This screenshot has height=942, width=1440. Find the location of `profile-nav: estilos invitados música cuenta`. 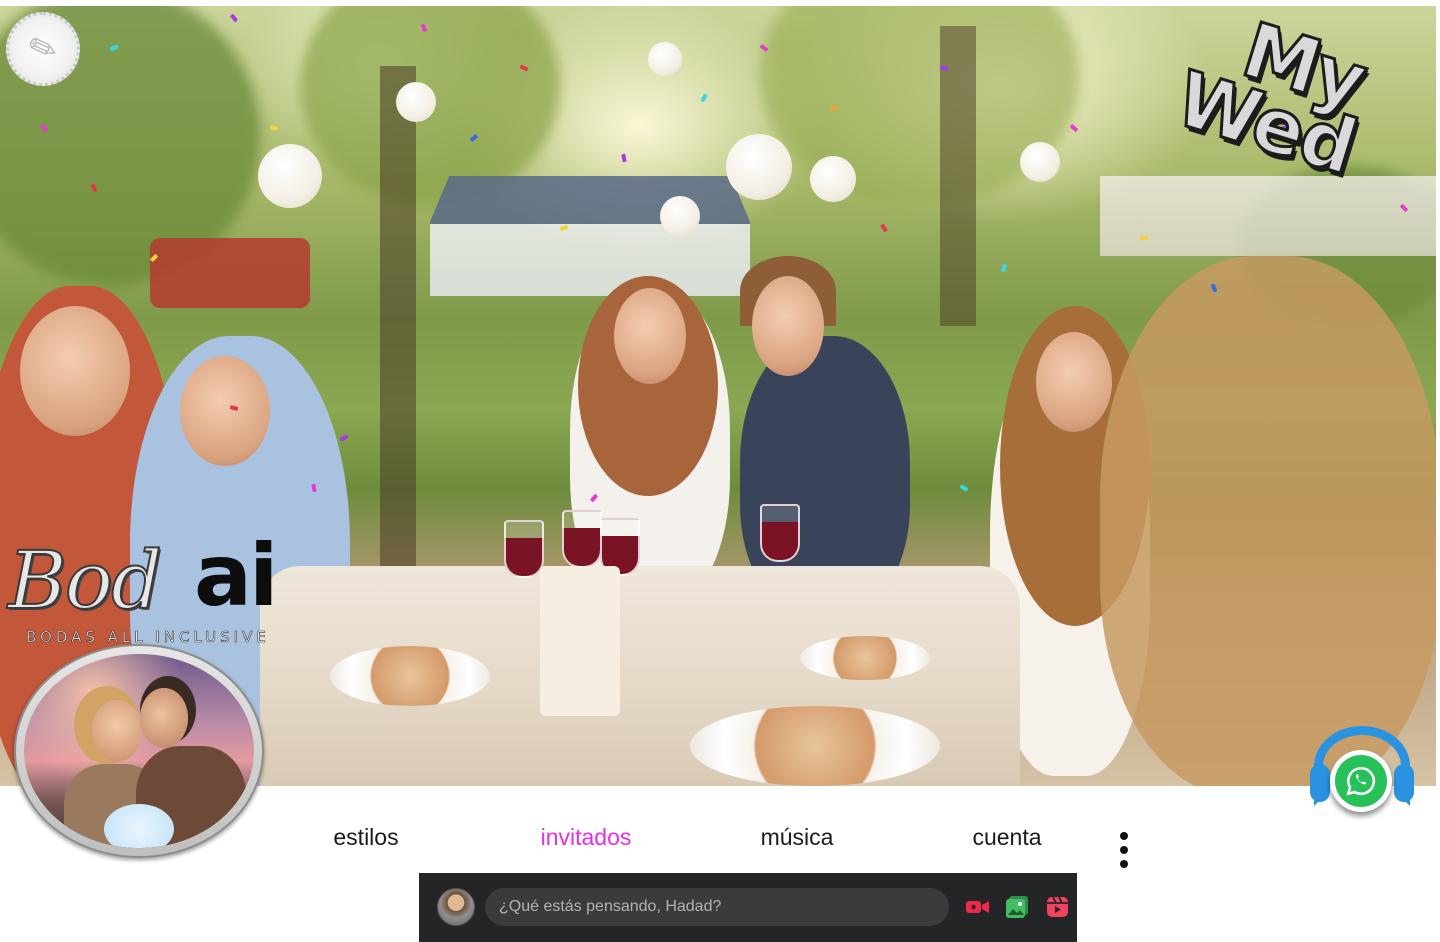

profile-nav: estilos invitados música cuenta is located at coordinates (720, 844).